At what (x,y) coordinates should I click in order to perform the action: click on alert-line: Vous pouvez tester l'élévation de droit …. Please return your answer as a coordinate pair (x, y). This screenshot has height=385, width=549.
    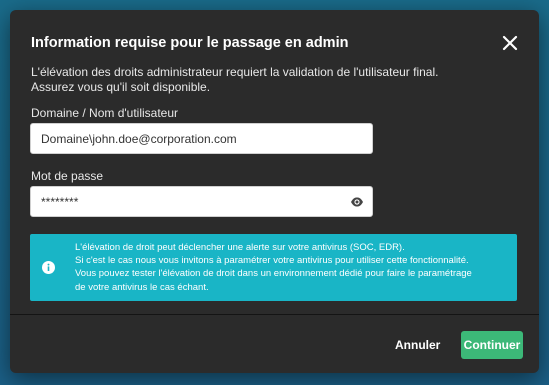
    Looking at the image, I should click on (273, 274).